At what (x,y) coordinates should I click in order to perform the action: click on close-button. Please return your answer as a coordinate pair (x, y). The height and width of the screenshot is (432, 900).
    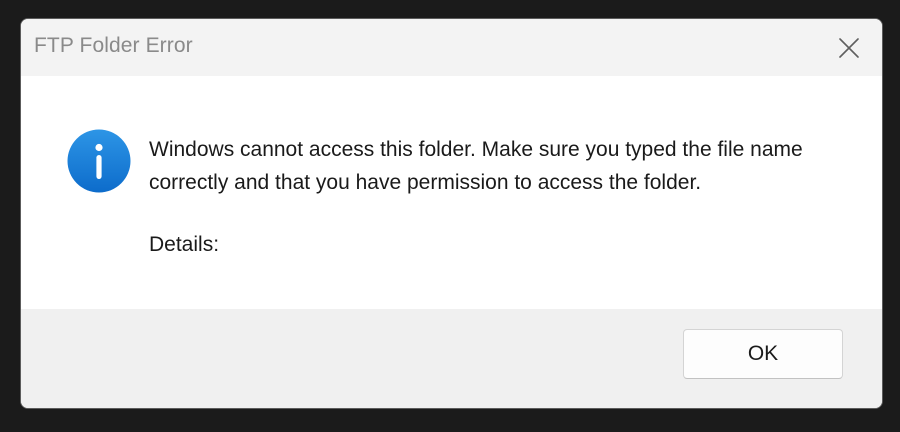
    Looking at the image, I should click on (849, 47).